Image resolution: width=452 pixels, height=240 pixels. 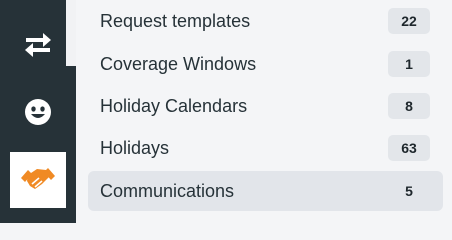 I want to click on list-item-label: Holiday Calendars, so click(x=174, y=106).